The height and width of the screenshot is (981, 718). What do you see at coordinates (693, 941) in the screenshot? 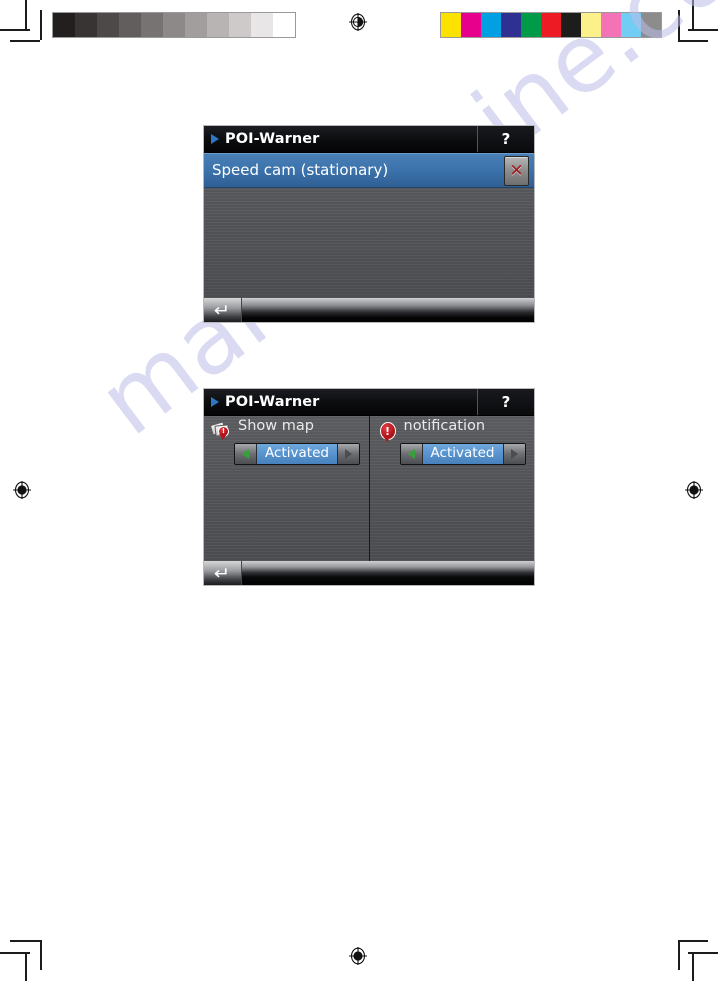
I see `crop-mark-bottom-right-h` at bounding box center [693, 941].